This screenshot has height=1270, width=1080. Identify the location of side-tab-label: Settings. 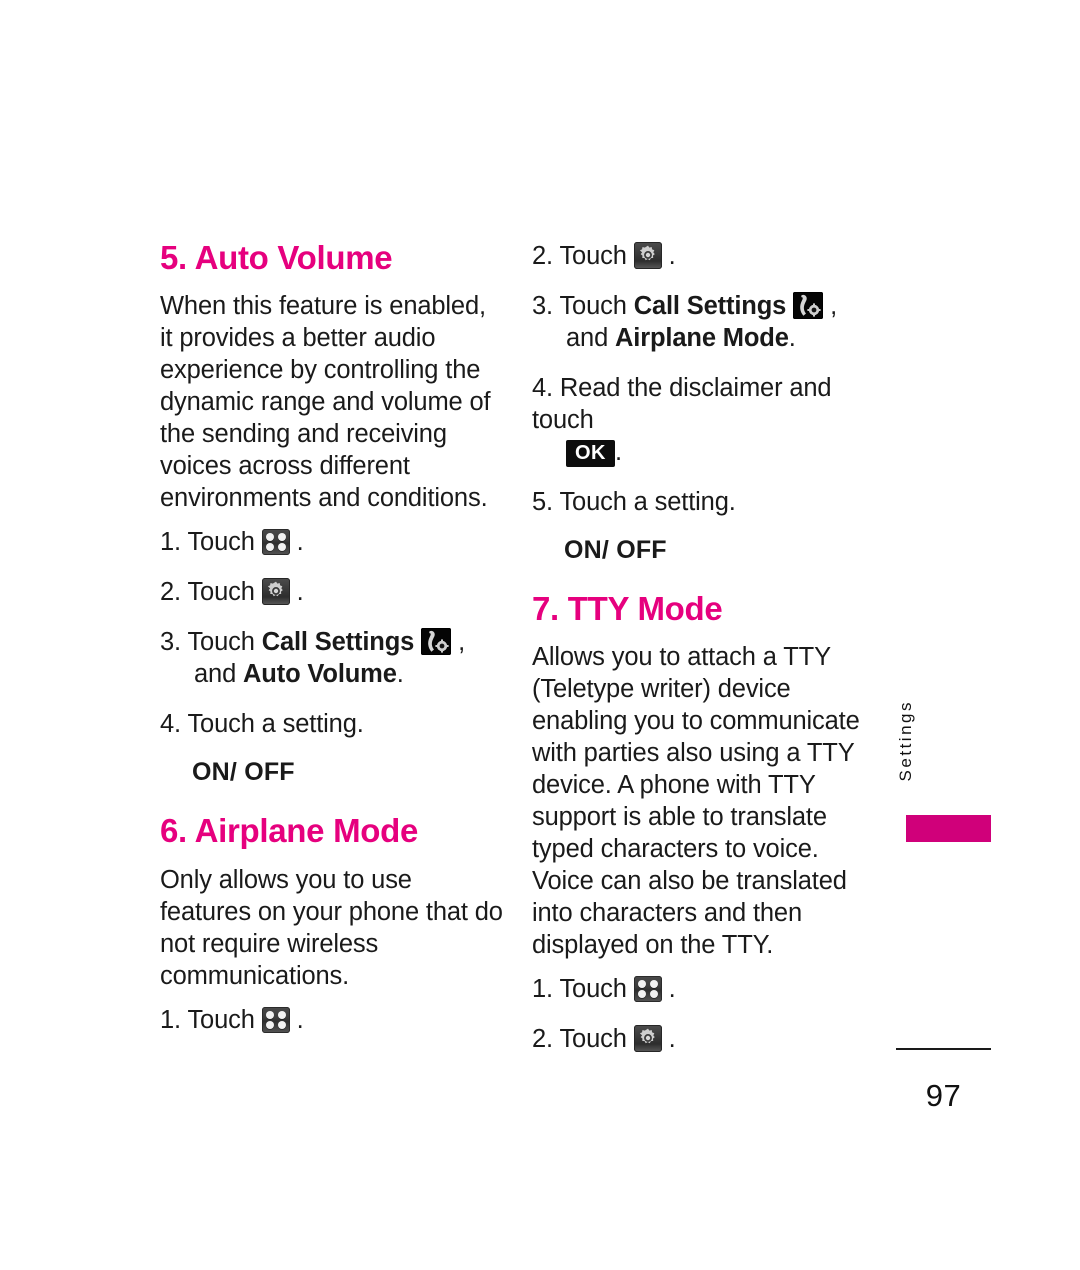
(905, 741).